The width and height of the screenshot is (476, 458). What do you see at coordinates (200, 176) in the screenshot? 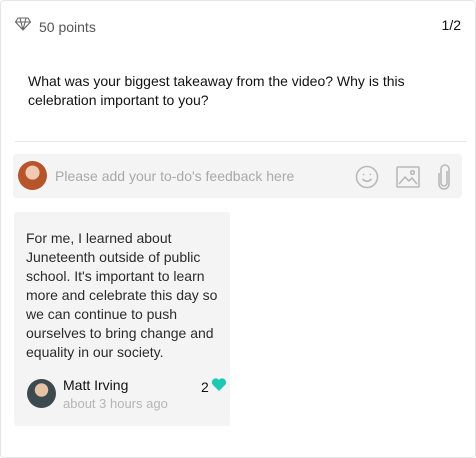
I see `feedback-input` at bounding box center [200, 176].